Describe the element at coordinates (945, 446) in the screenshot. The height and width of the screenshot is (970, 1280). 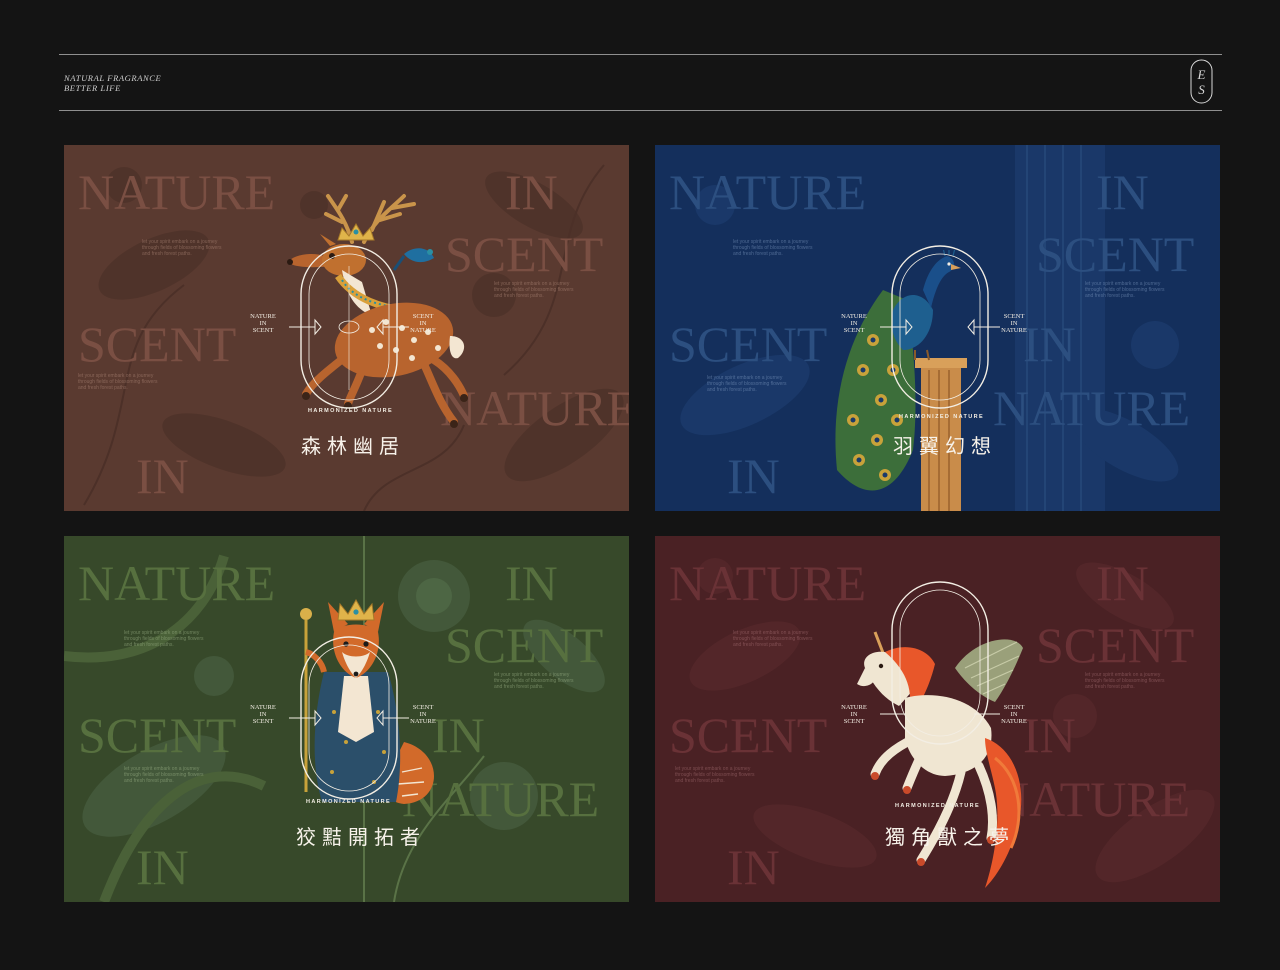
I see `card-title-feather-fantasy: 羽翼幻想` at that location.